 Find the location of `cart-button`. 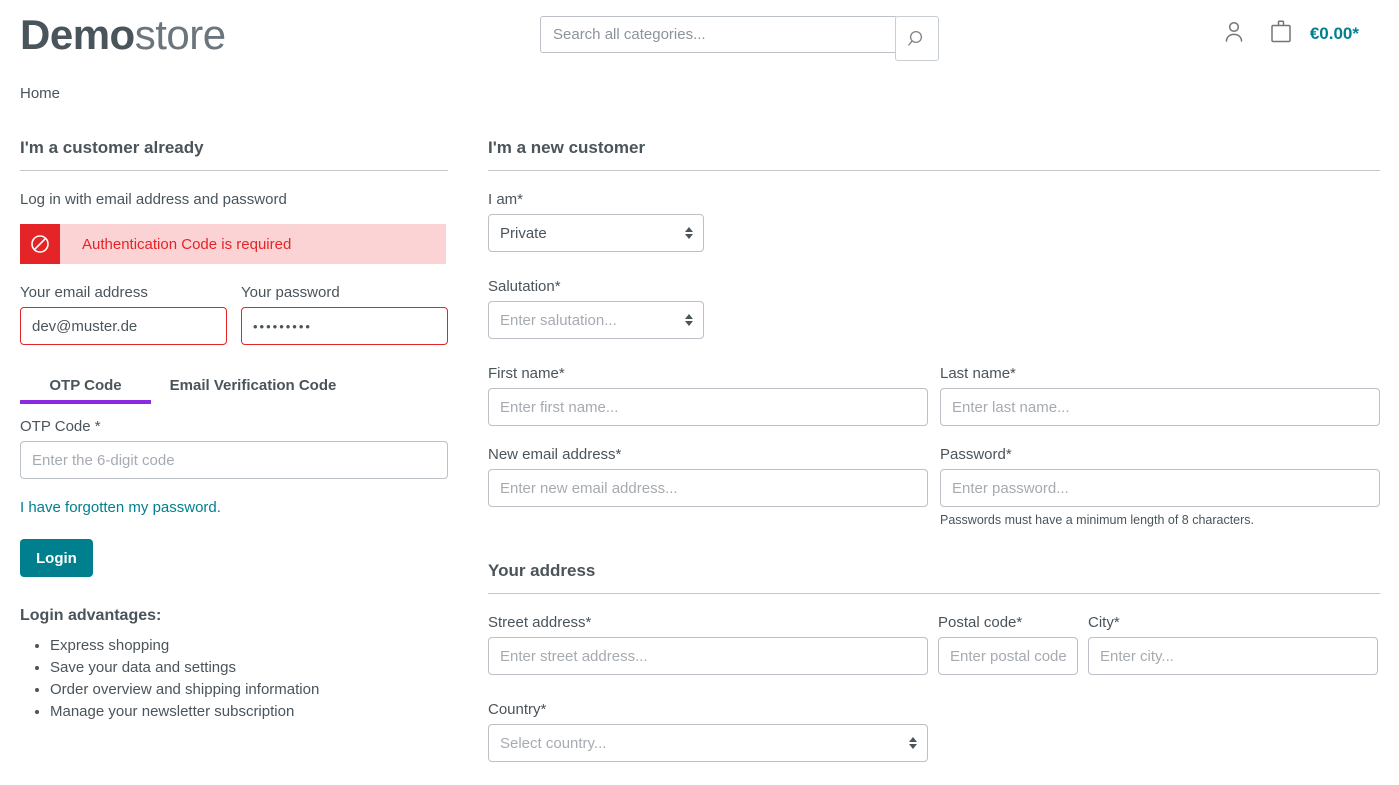

cart-button is located at coordinates (1281, 33).